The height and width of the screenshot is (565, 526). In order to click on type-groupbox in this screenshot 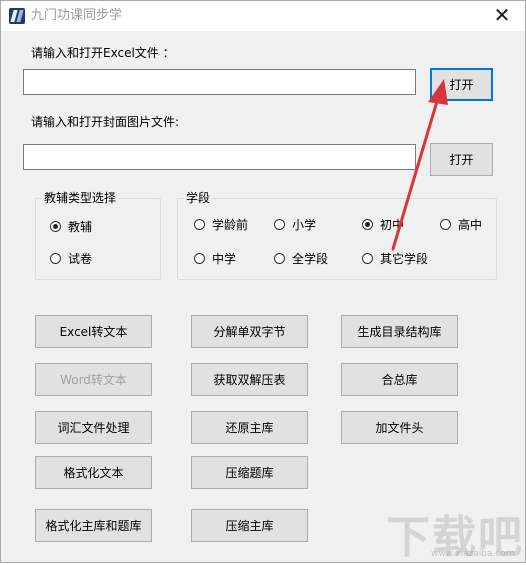, I will do `click(98, 239)`.